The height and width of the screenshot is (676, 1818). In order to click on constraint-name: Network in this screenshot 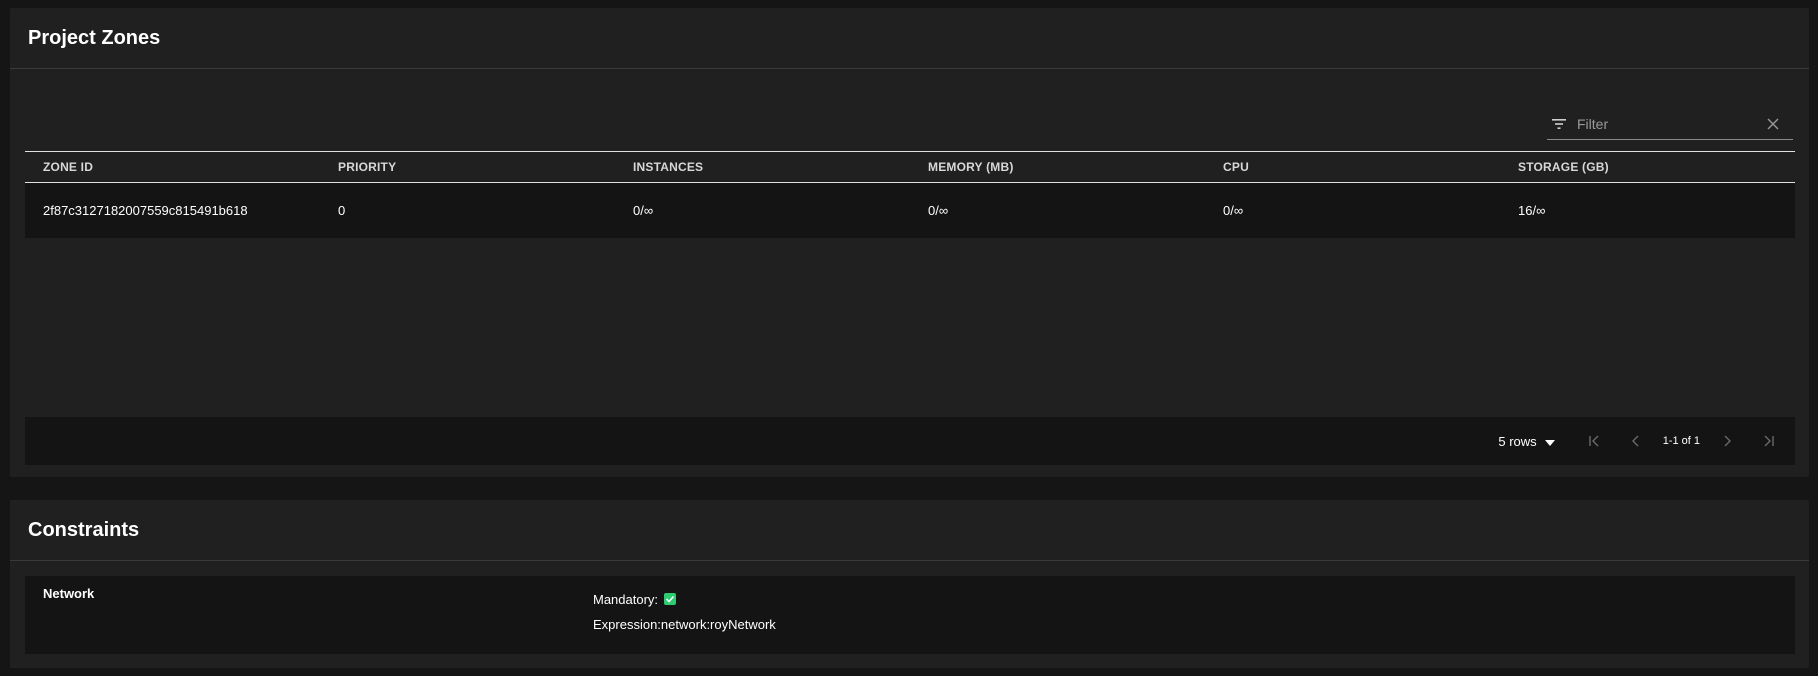, I will do `click(69, 593)`.